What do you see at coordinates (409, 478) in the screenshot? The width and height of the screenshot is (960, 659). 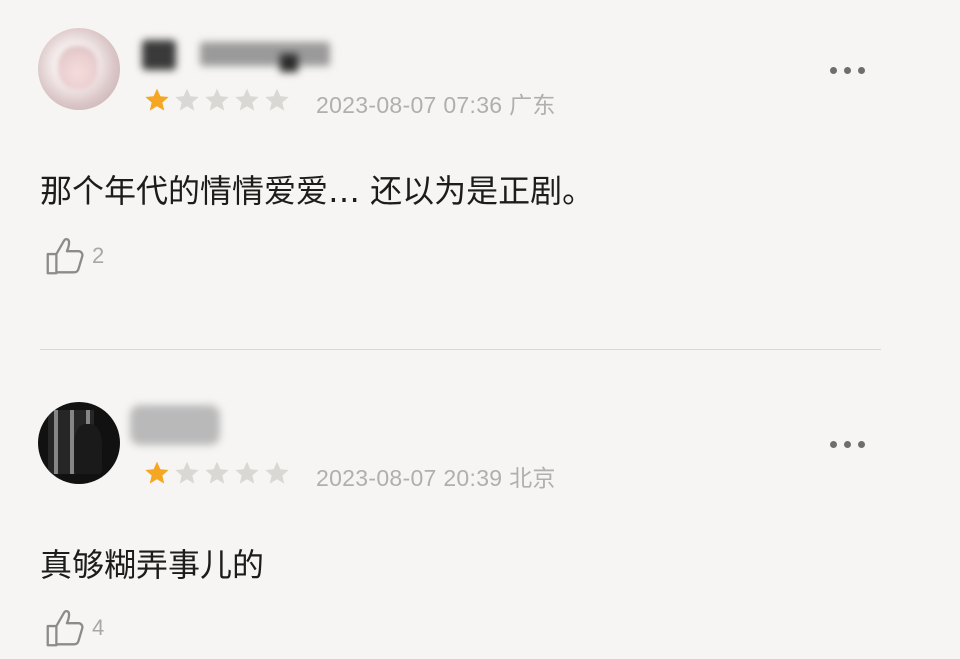 I see `timestamp: 2023-08-07 20:39` at bounding box center [409, 478].